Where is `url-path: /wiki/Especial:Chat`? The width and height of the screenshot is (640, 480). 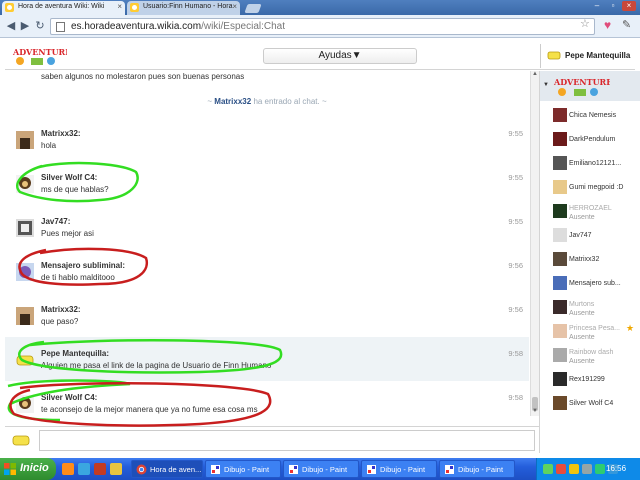
url-path: /wiki/Especial:Chat is located at coordinates (243, 26).